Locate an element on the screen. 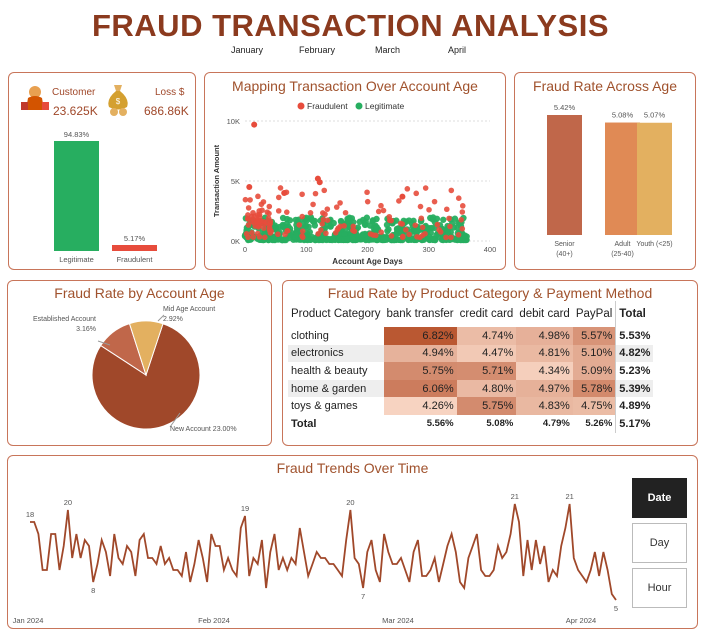  heatmap-column-header: PayPal is located at coordinates (594, 314).